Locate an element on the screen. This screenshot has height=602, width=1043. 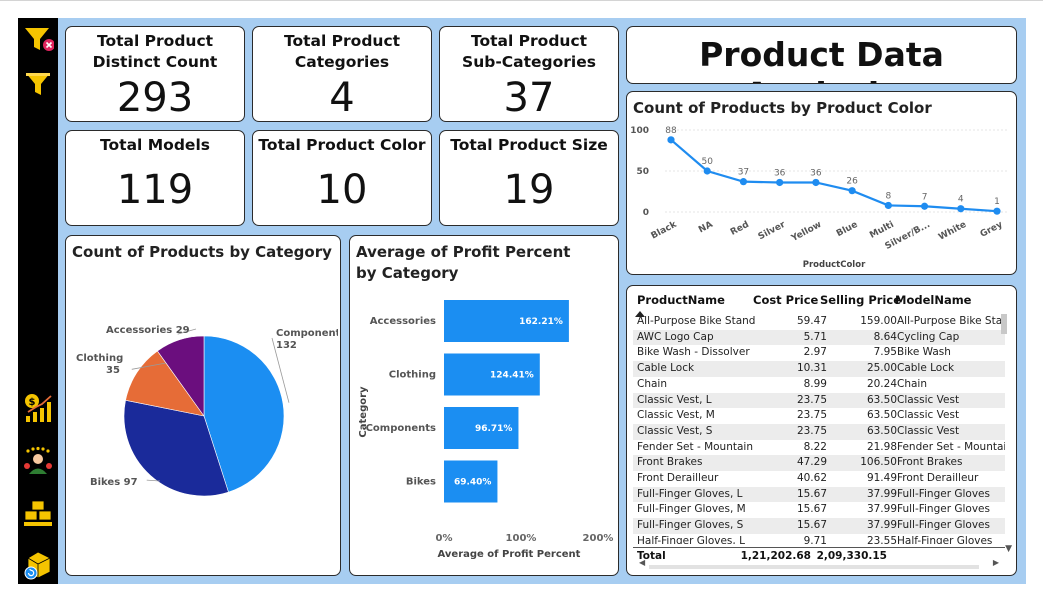
cell-sellingprice: 8.64 is located at coordinates (885, 336).